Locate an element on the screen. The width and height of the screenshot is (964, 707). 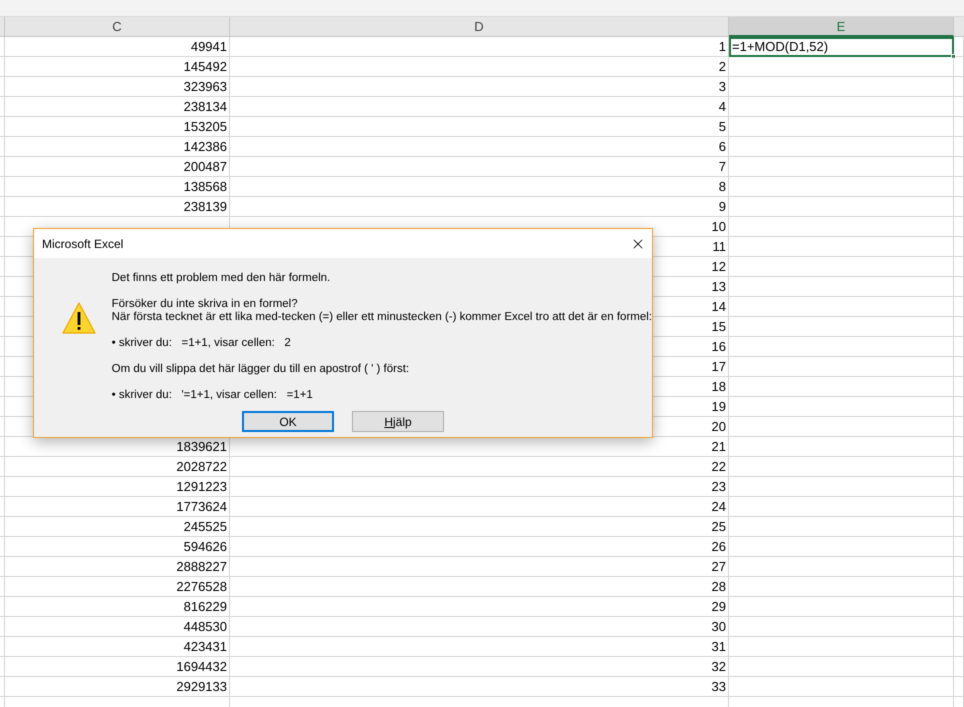
table-cell: 4 is located at coordinates (479, 107).